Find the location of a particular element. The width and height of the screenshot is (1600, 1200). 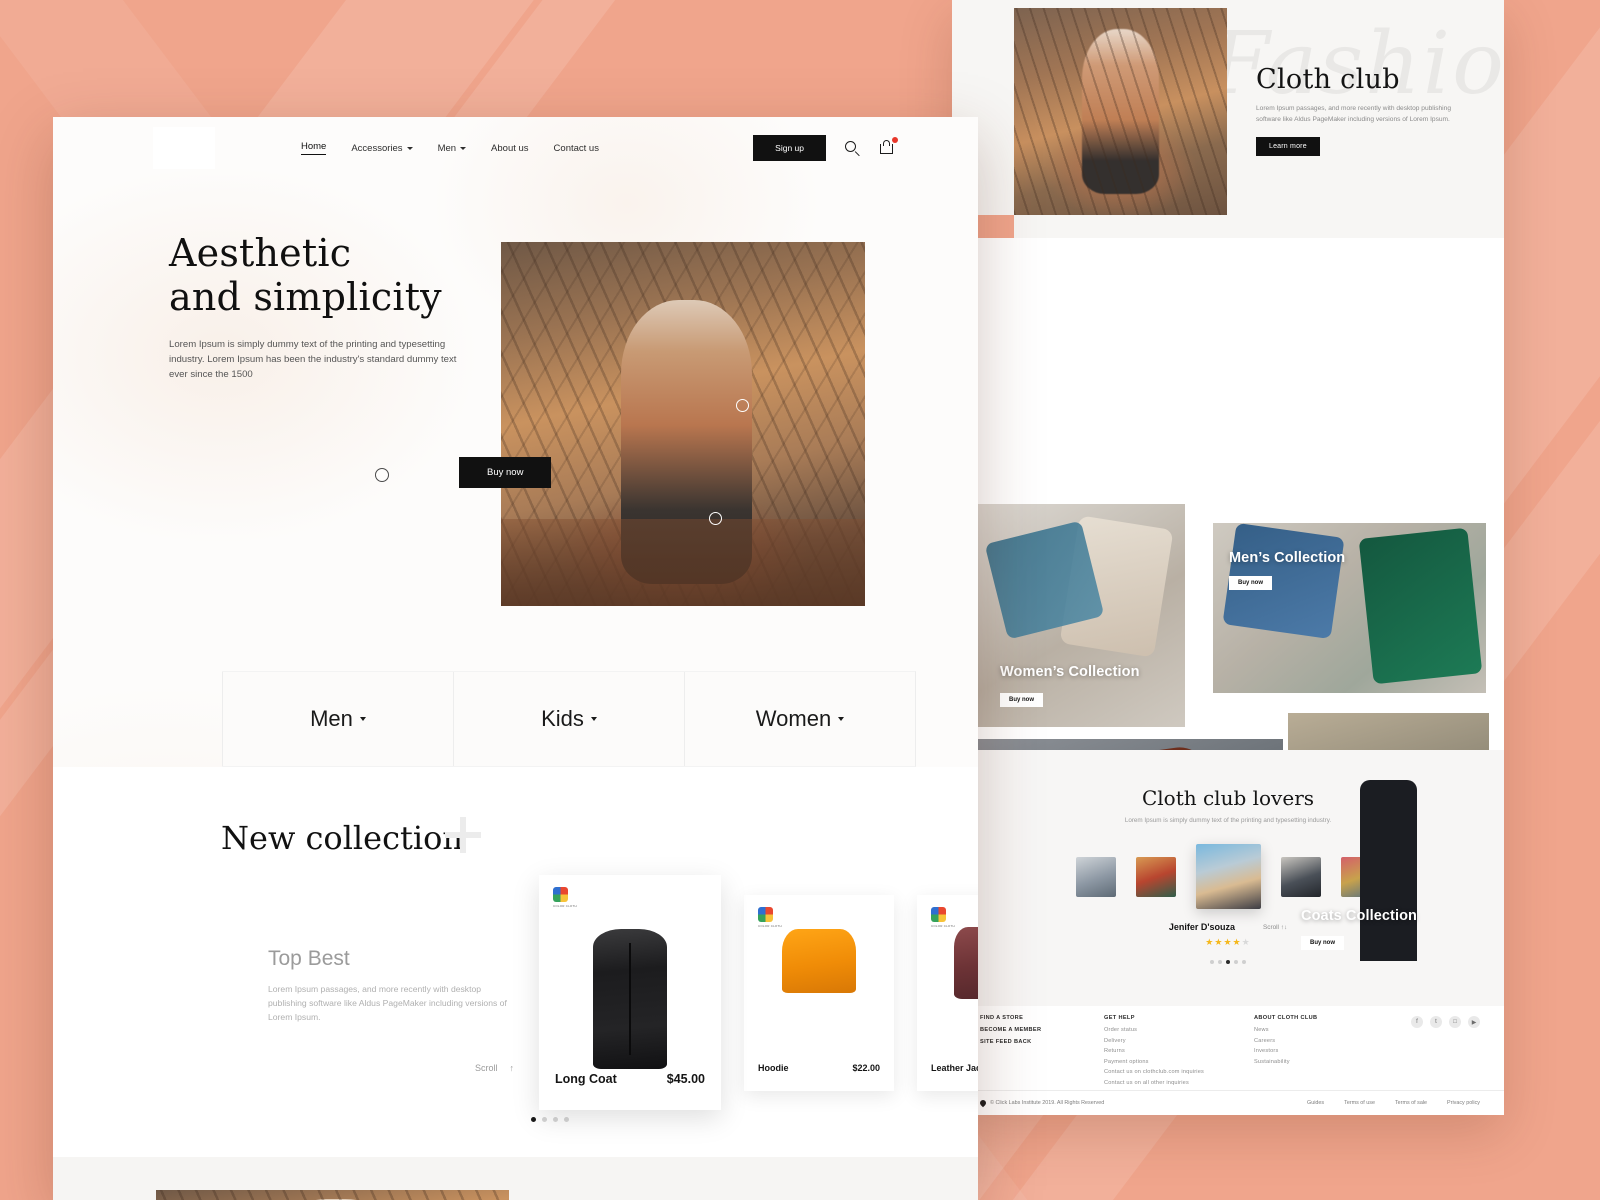

learn-more-button: Learn more is located at coordinates (1288, 146).